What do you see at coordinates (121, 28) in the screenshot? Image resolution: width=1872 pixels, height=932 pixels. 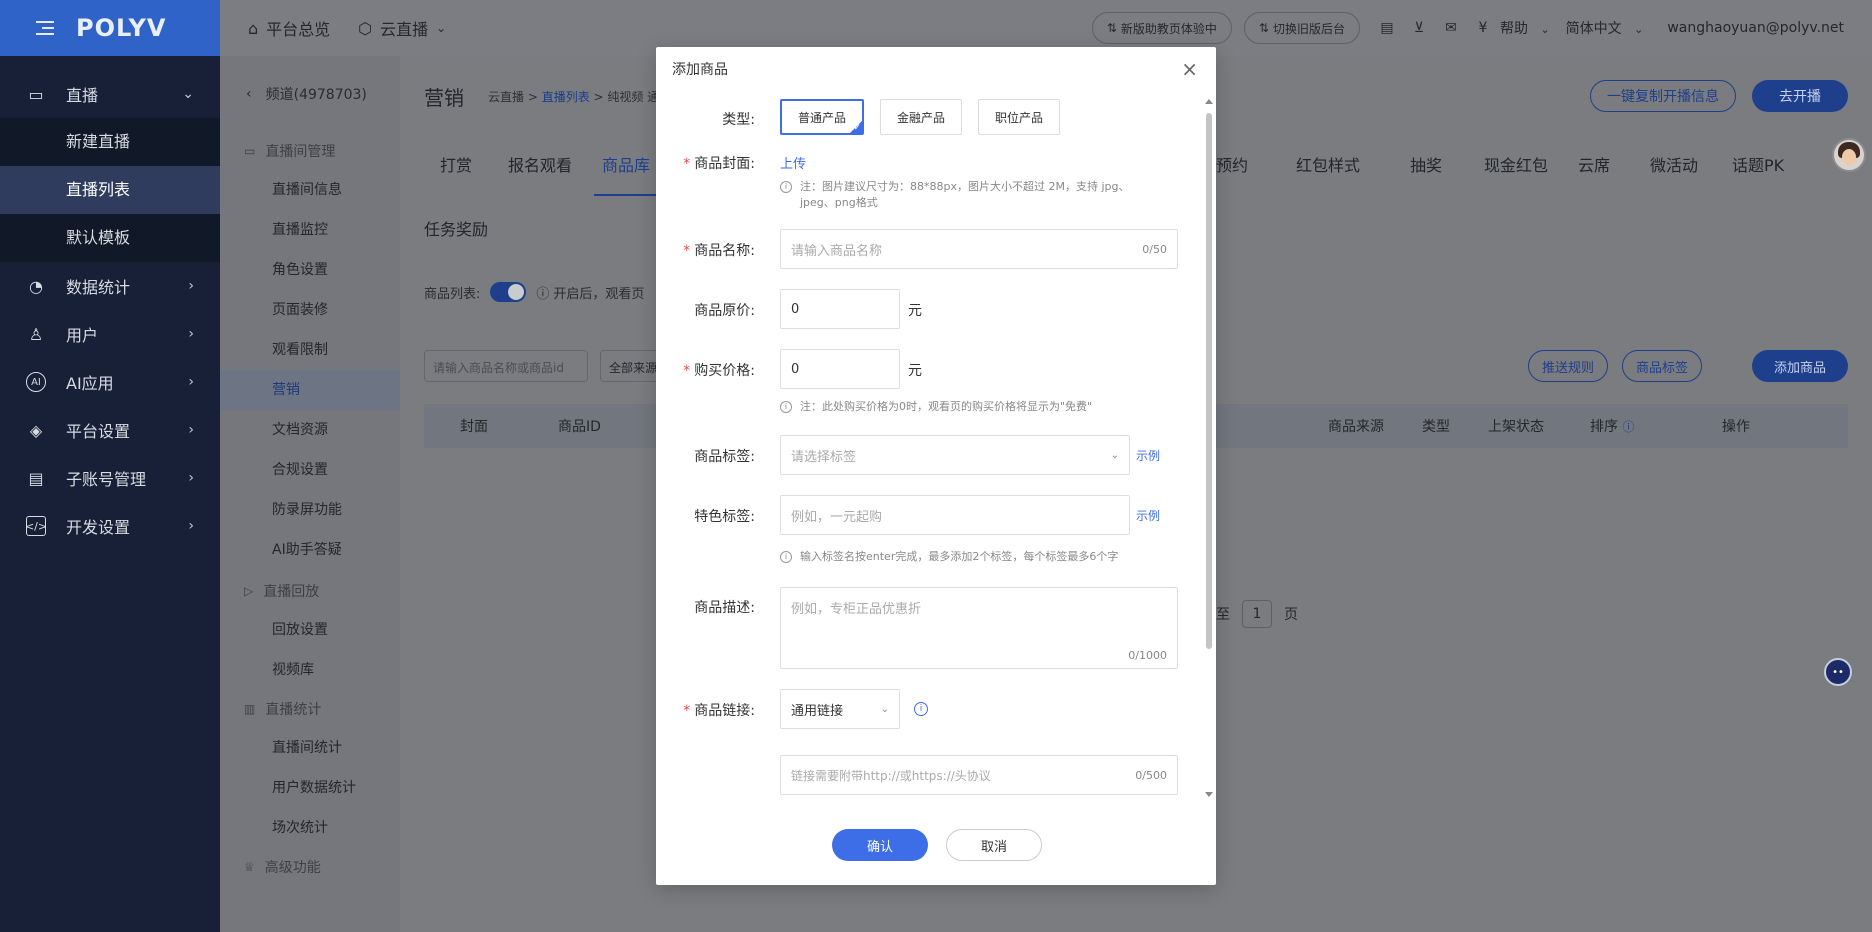 I see `brand-logo: POLYV` at bounding box center [121, 28].